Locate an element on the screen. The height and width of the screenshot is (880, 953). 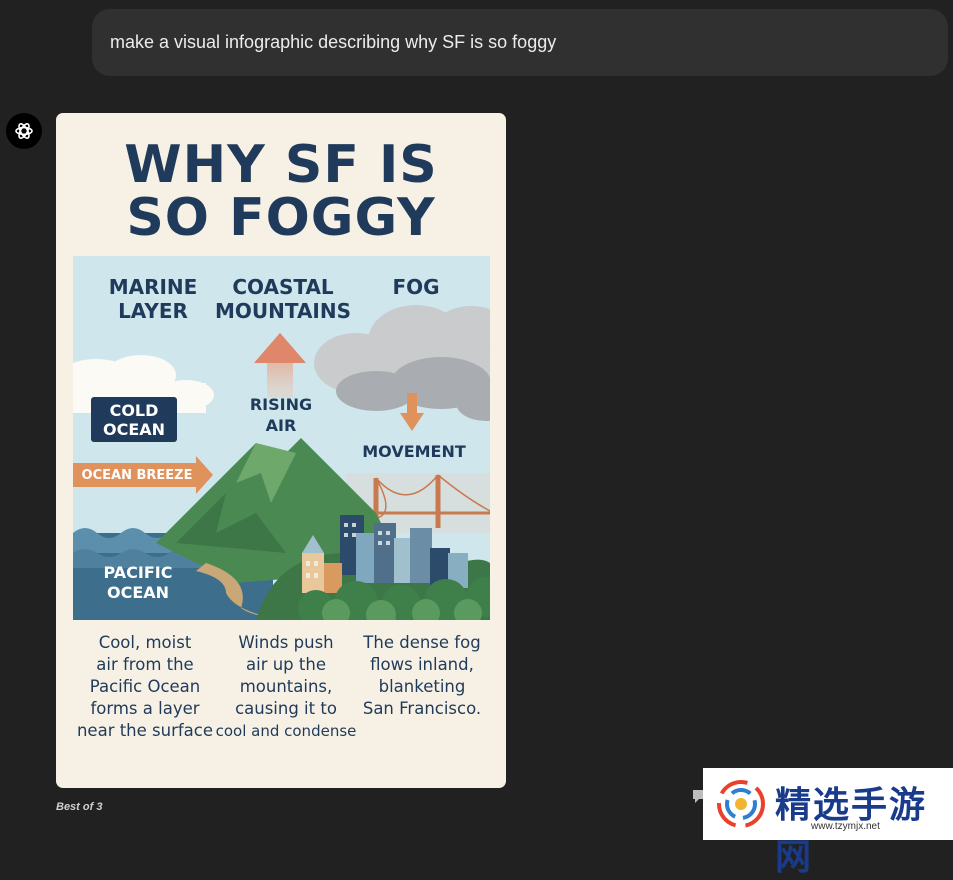
desc-3-line: blanketing is located at coordinates (422, 686).